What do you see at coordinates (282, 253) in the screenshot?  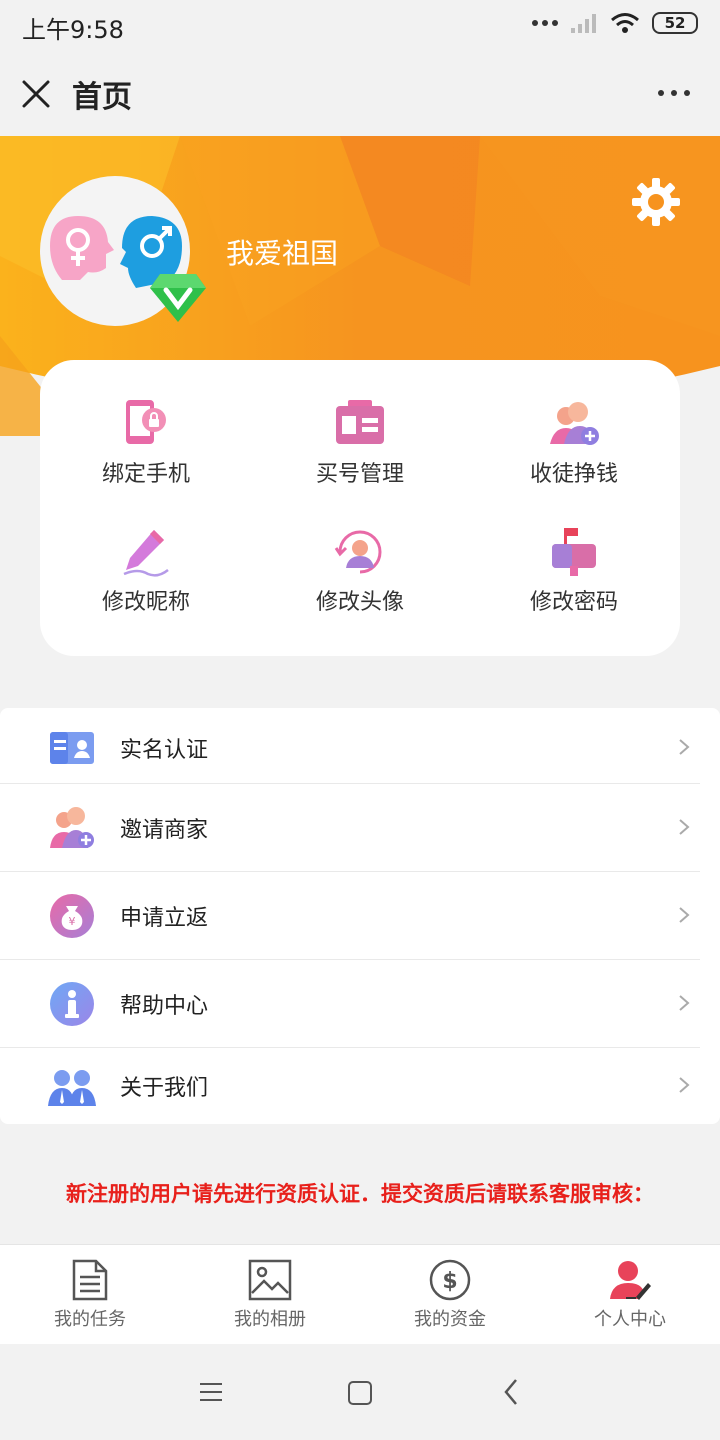 I see `user-nickname: 我爱祖国` at bounding box center [282, 253].